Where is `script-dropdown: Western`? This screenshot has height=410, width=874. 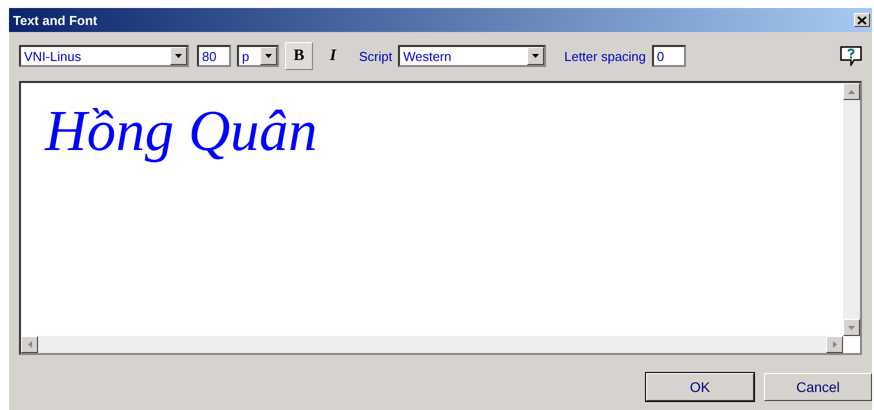 script-dropdown: Western is located at coordinates (472, 56).